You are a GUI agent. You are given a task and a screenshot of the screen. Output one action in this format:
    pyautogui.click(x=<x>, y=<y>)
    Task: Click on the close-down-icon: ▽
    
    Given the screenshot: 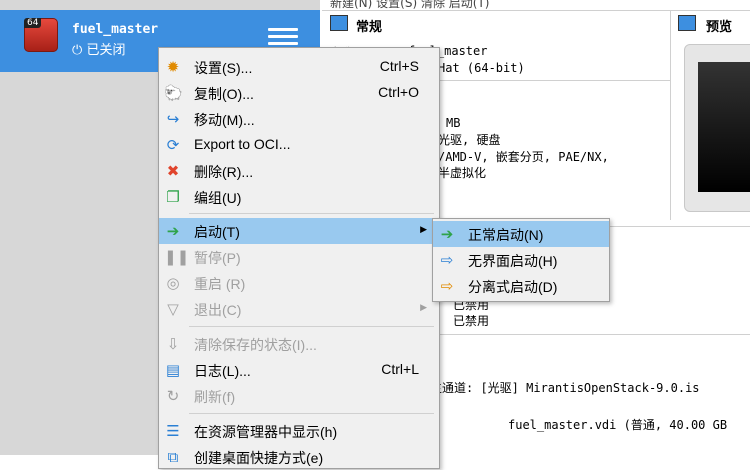 What is the action you would take?
    pyautogui.click(x=173, y=309)
    